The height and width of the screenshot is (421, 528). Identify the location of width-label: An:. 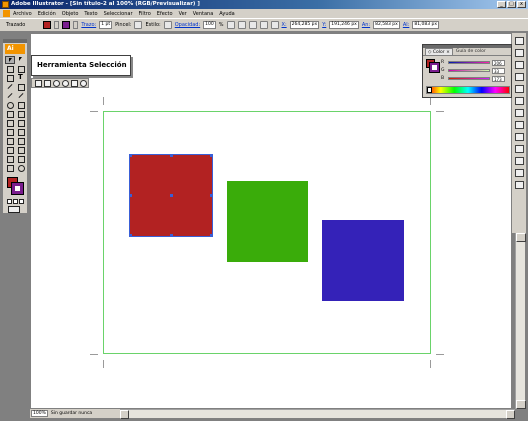
(366, 25).